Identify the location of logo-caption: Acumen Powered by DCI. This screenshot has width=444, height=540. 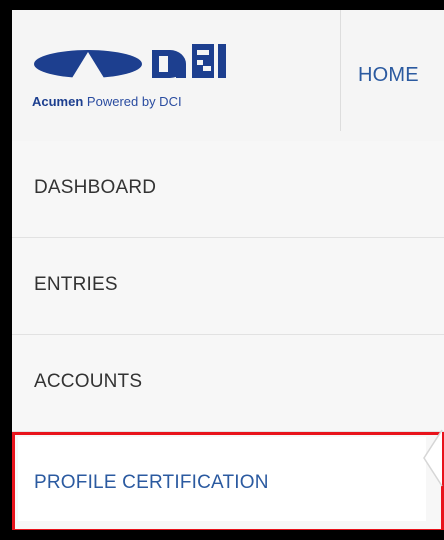
(107, 101).